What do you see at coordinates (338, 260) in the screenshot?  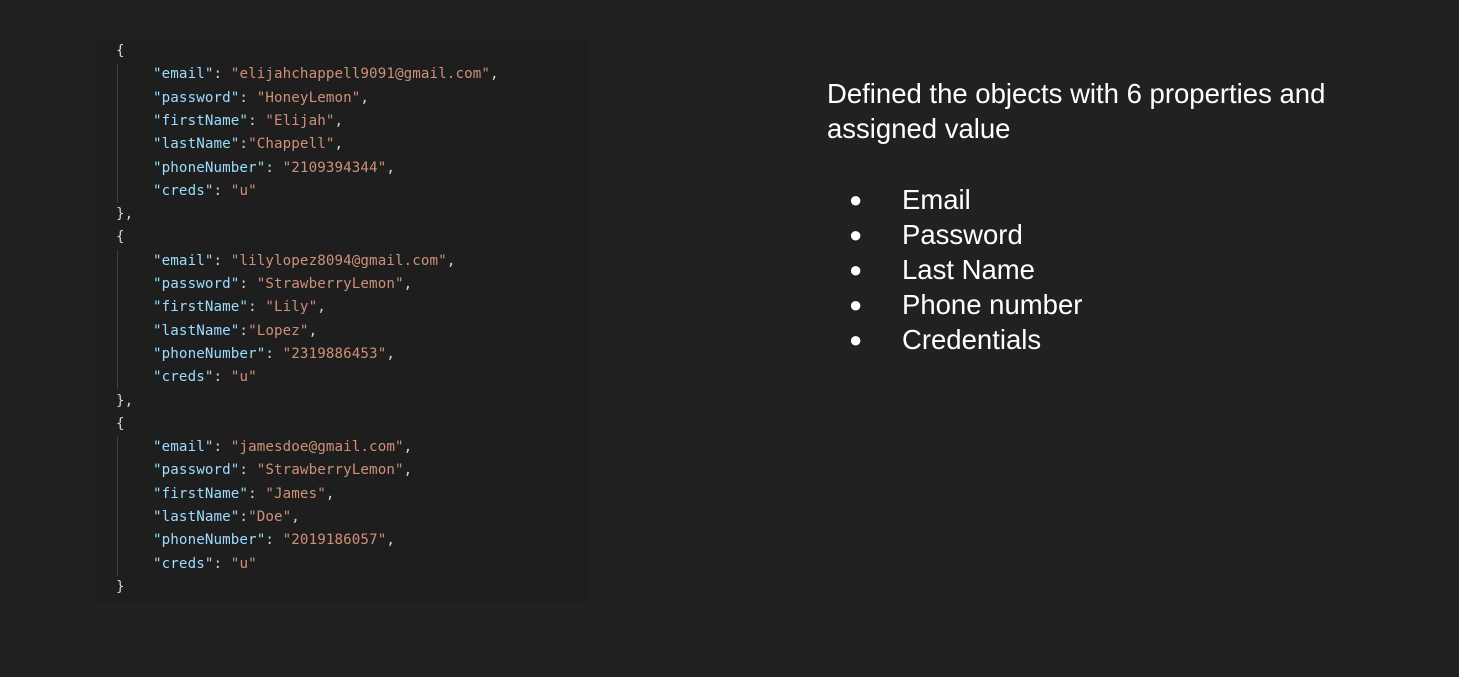 I see `property-value: "lilylopez8094@gmail.com"` at bounding box center [338, 260].